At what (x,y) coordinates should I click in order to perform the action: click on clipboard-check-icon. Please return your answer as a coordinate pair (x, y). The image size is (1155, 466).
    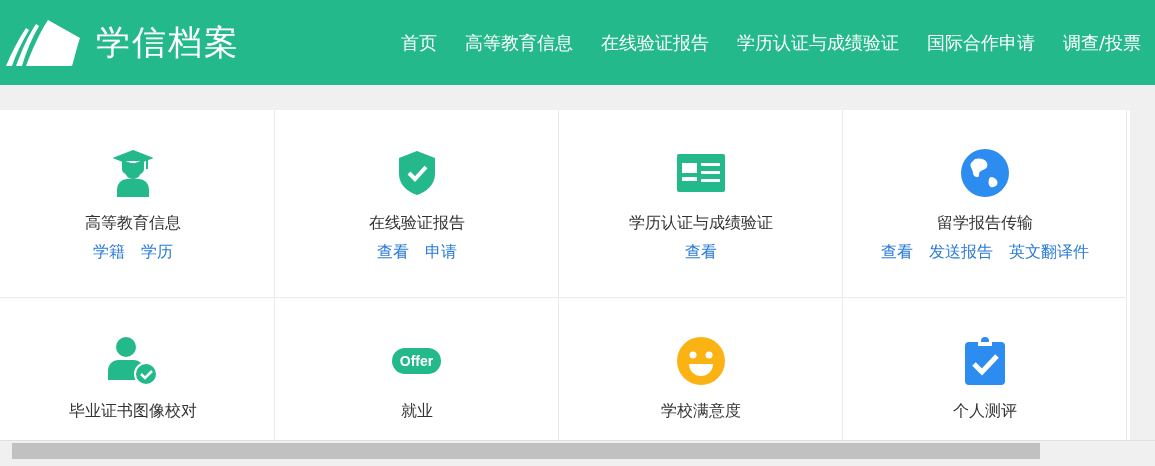
    Looking at the image, I should click on (984, 361).